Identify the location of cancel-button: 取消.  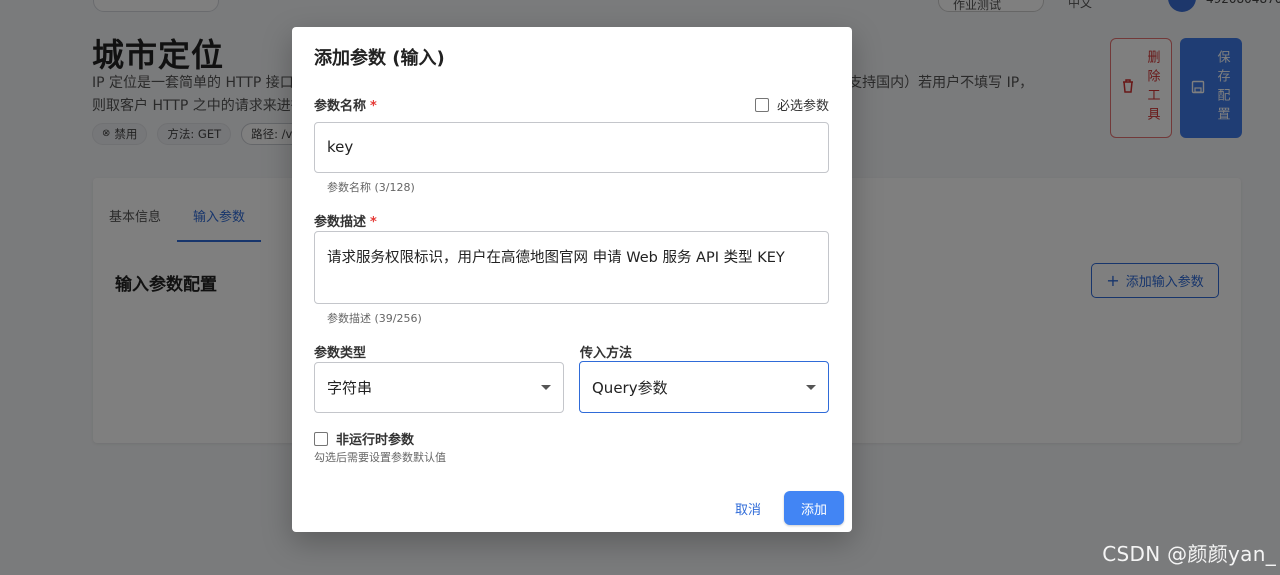
(748, 508).